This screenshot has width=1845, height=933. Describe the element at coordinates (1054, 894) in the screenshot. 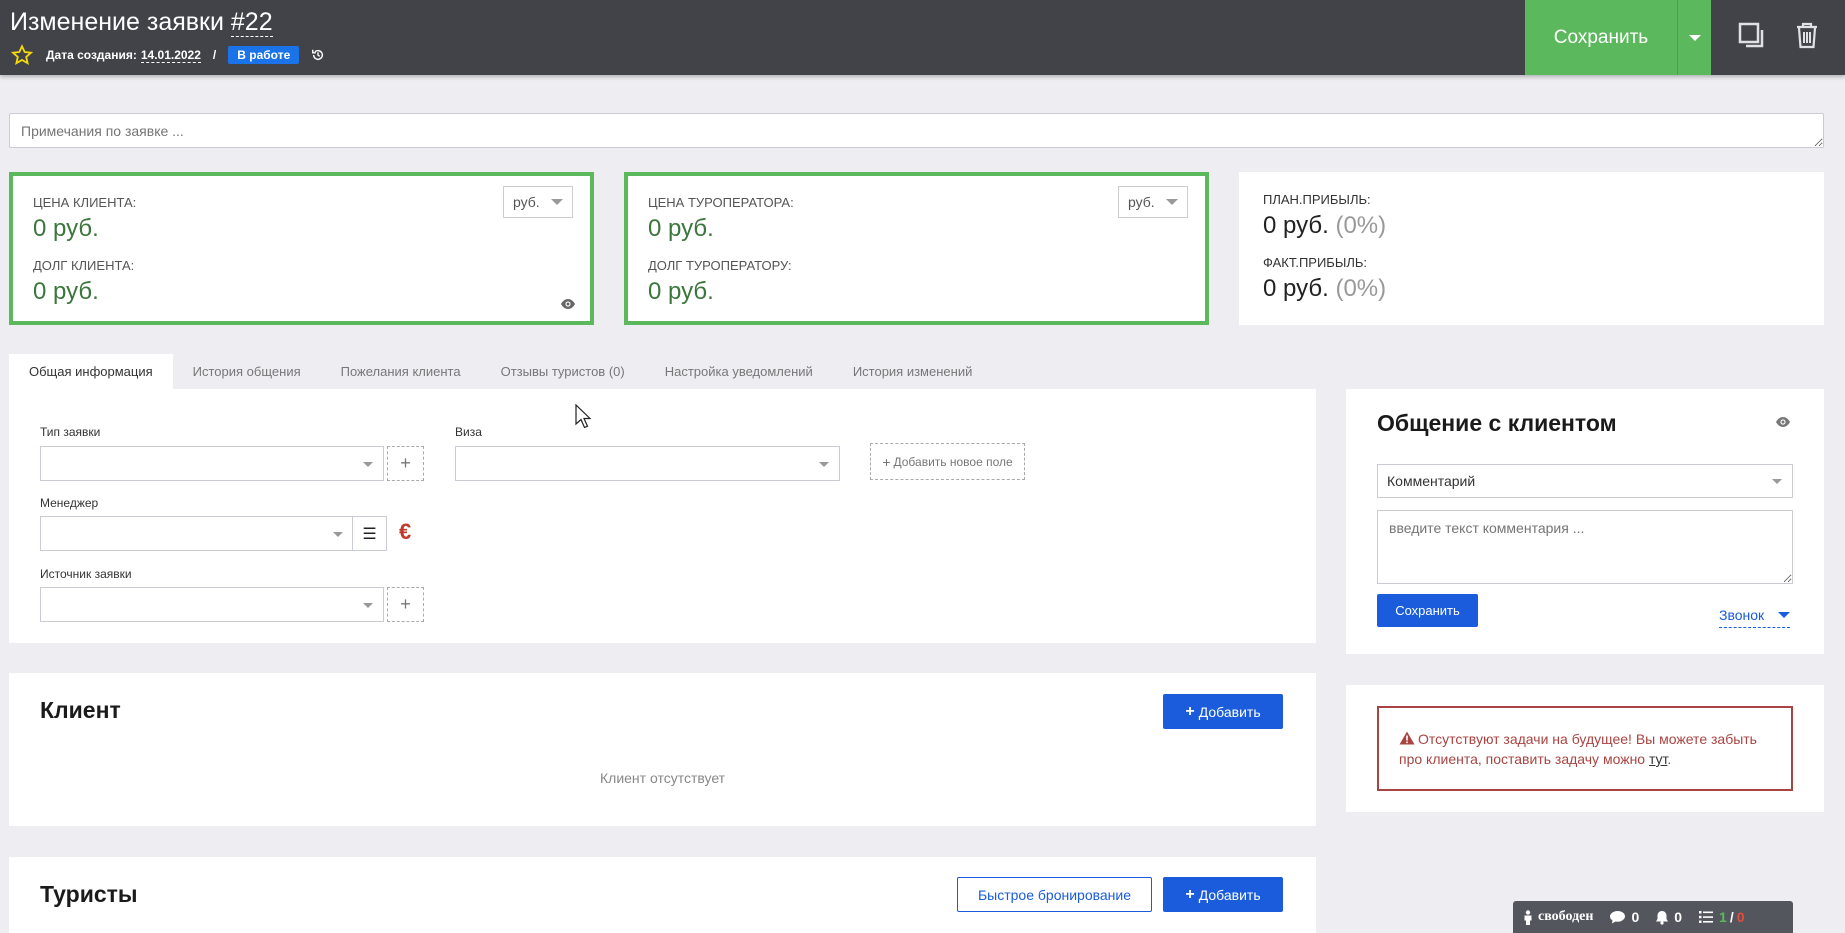

I see `quick-booking-button: Быстрое бронирование` at that location.